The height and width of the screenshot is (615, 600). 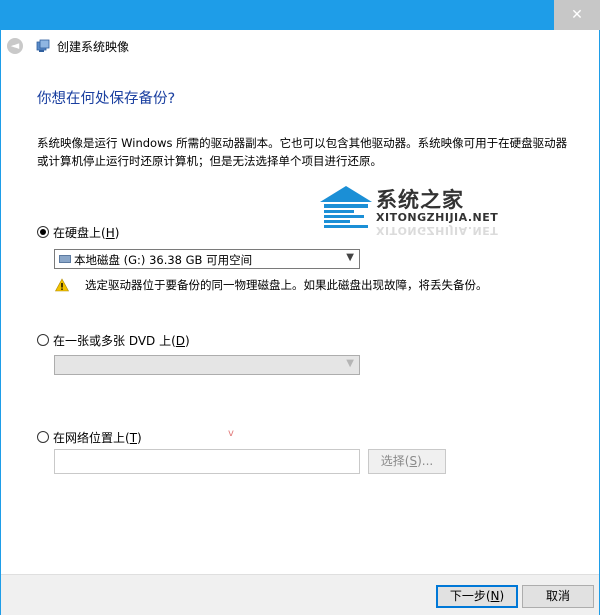 What do you see at coordinates (437, 230) in the screenshot?
I see `watermark-url-reflection: XITONGZHIJIA.NET` at bounding box center [437, 230].